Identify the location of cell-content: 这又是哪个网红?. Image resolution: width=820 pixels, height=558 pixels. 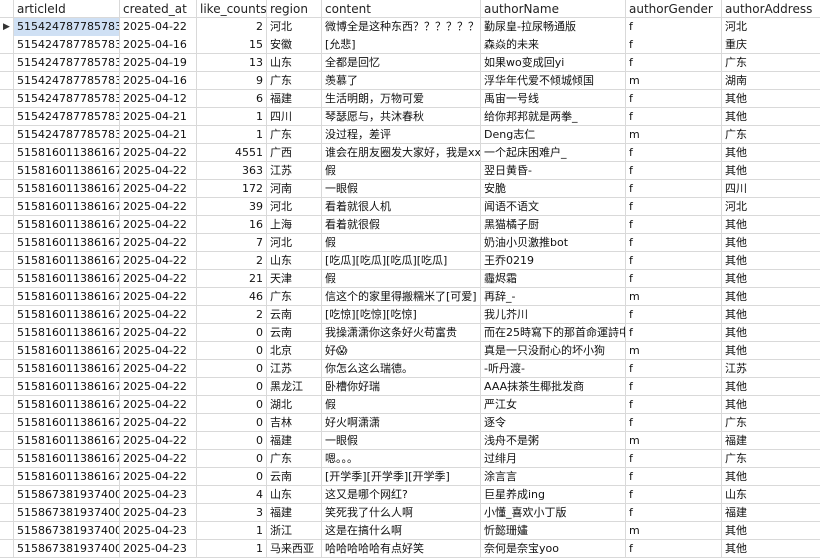
(401, 495).